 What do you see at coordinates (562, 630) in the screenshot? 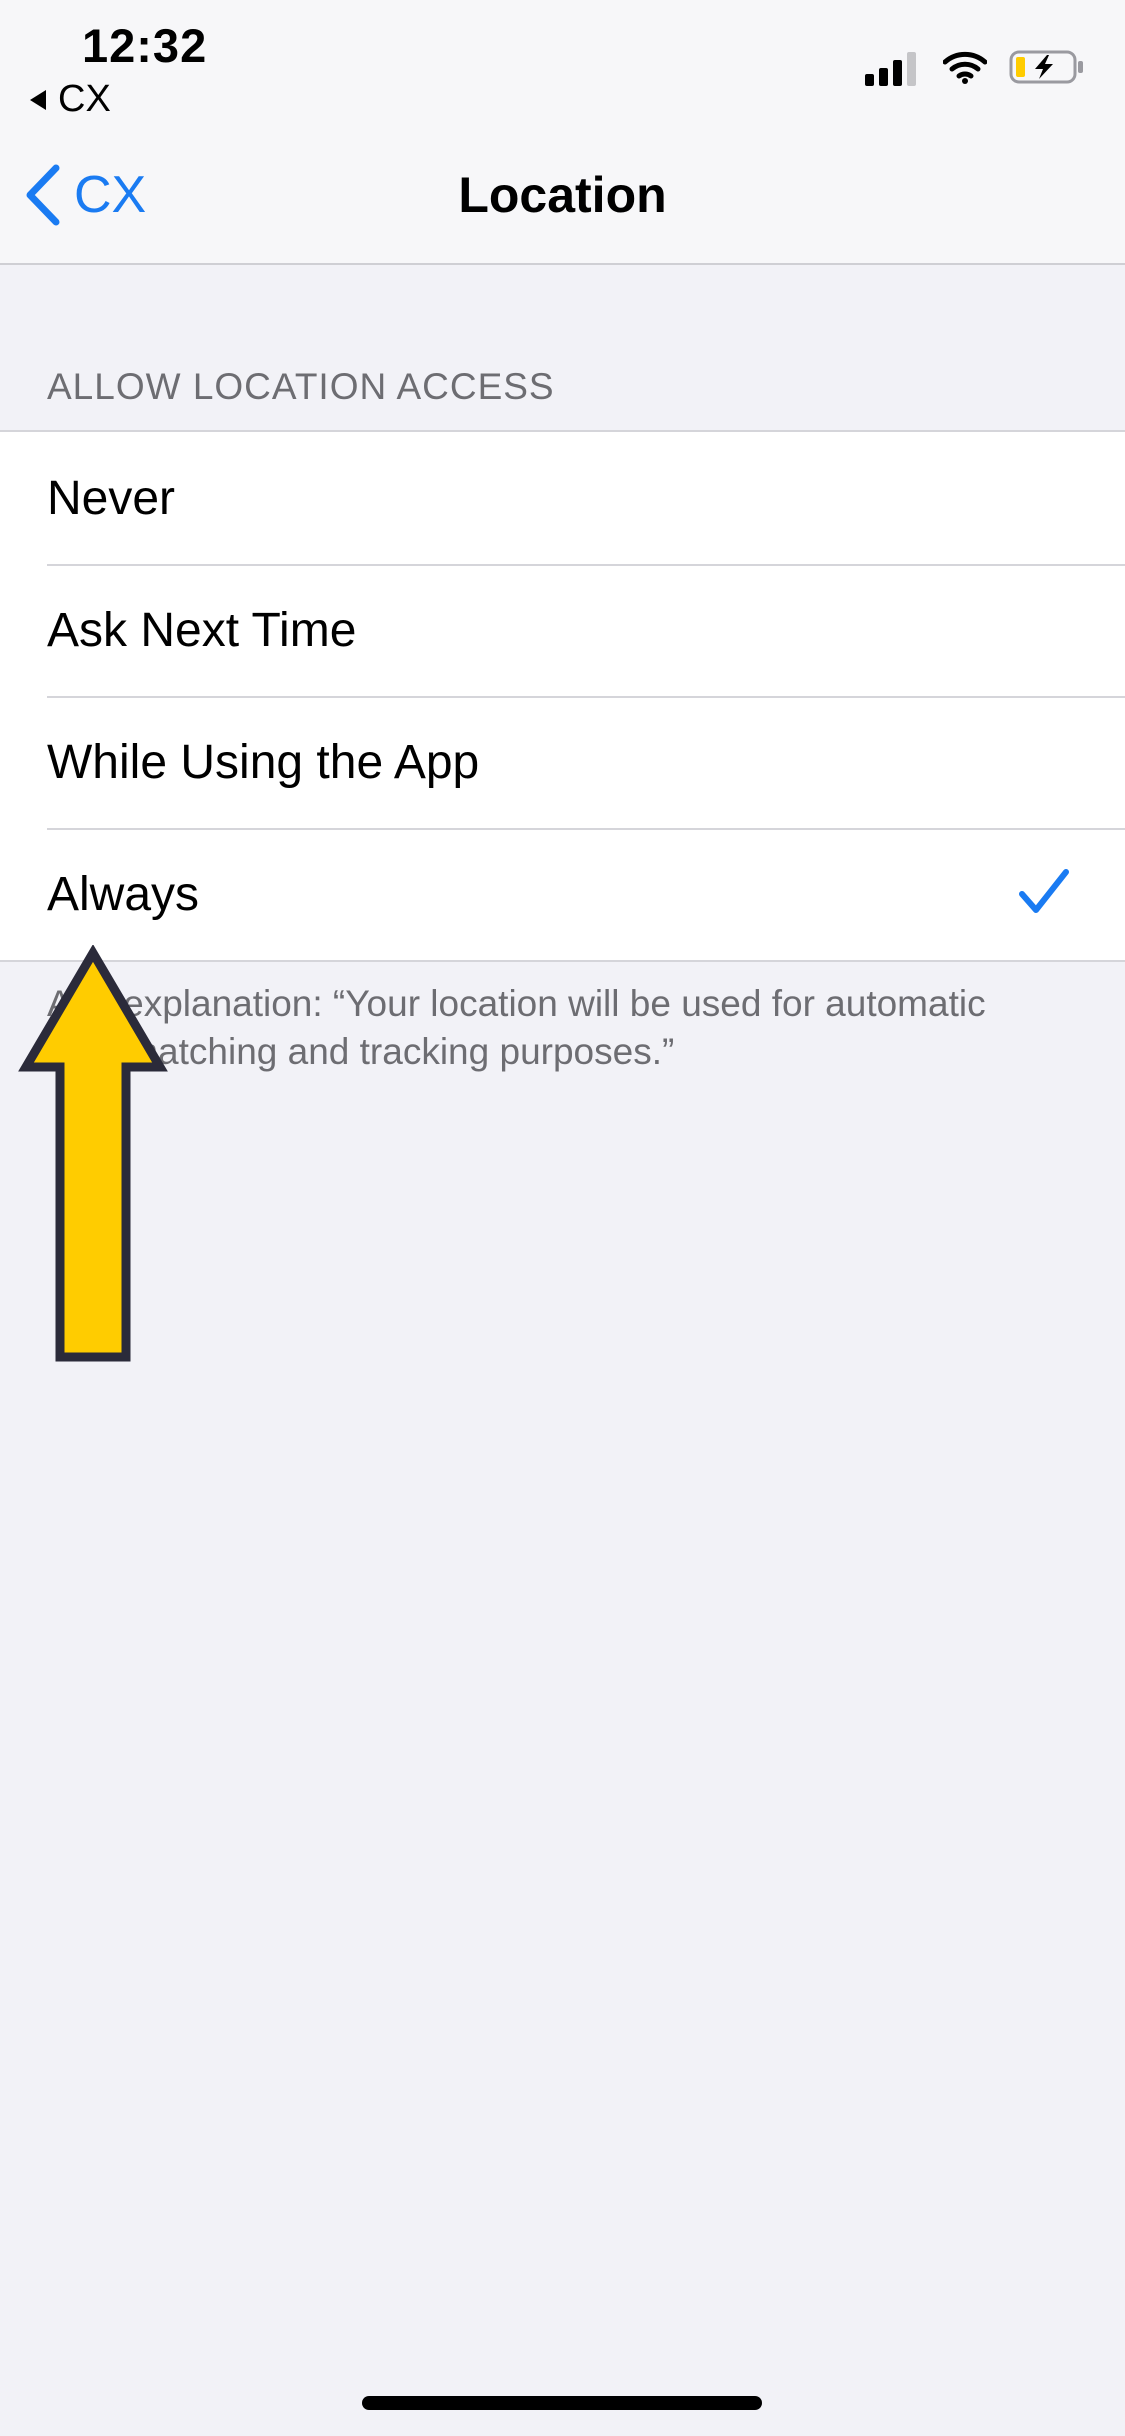
I see `option-ask-next-time: Ask Next Time` at bounding box center [562, 630].